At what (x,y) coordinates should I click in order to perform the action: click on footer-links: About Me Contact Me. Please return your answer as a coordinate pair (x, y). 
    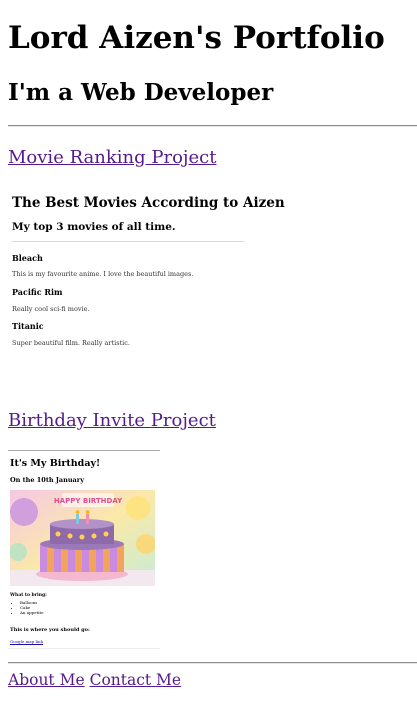
    Looking at the image, I should click on (94, 680).